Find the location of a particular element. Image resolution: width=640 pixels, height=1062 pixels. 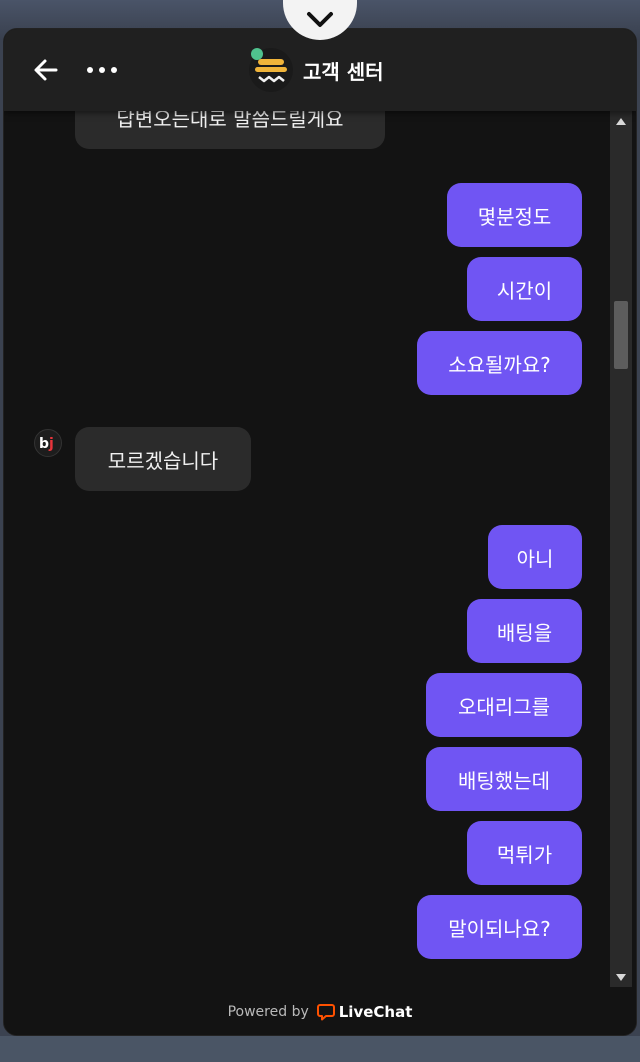

bj-logo-icon: b j is located at coordinates (46, 444).